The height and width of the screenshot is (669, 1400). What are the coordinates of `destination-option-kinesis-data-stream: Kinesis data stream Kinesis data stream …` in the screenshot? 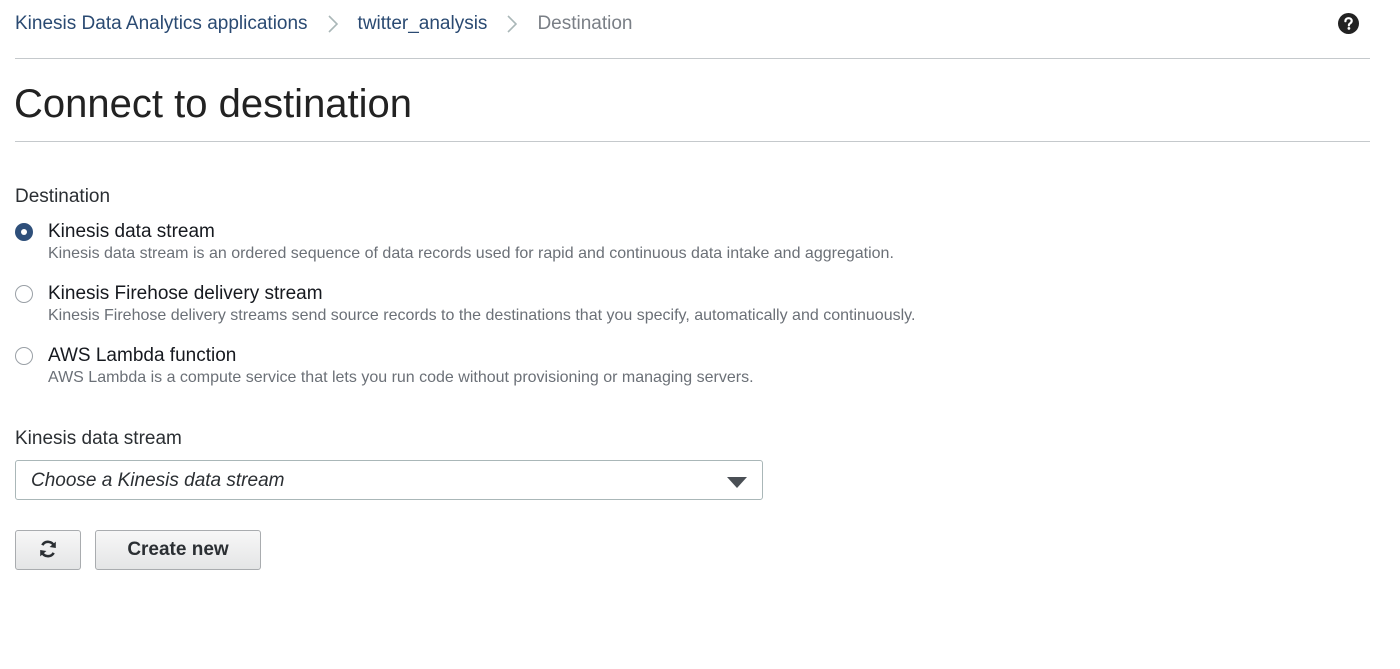 It's located at (454, 242).